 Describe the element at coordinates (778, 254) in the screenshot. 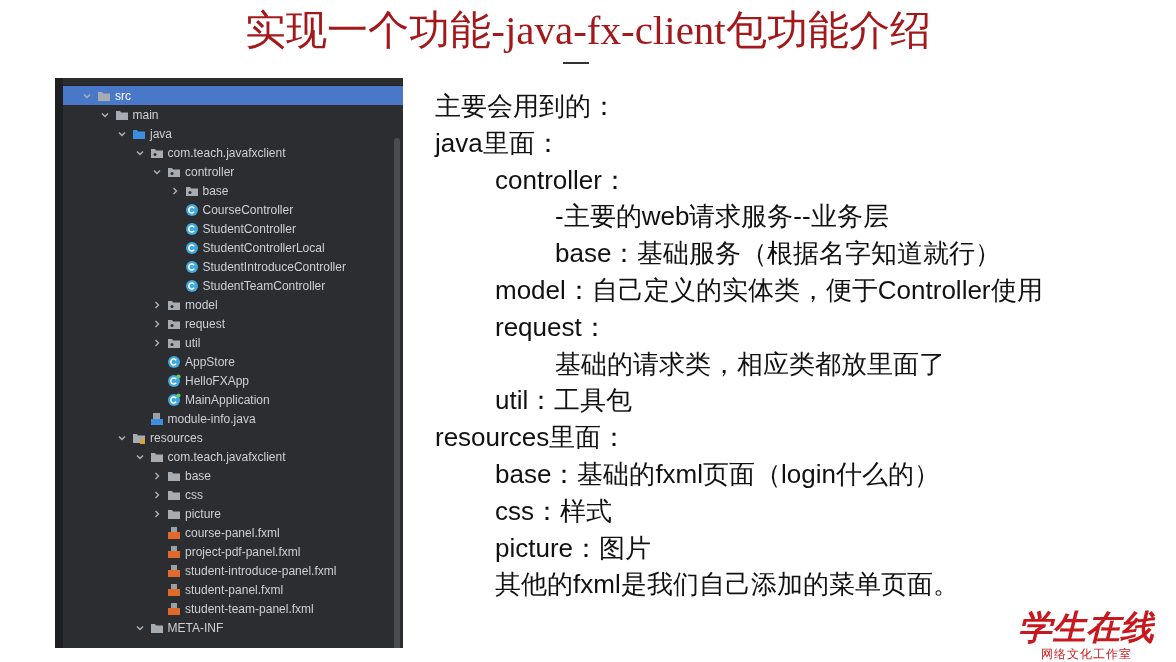

I see `note-text: base：基础服务（根据名字知道就行）` at that location.